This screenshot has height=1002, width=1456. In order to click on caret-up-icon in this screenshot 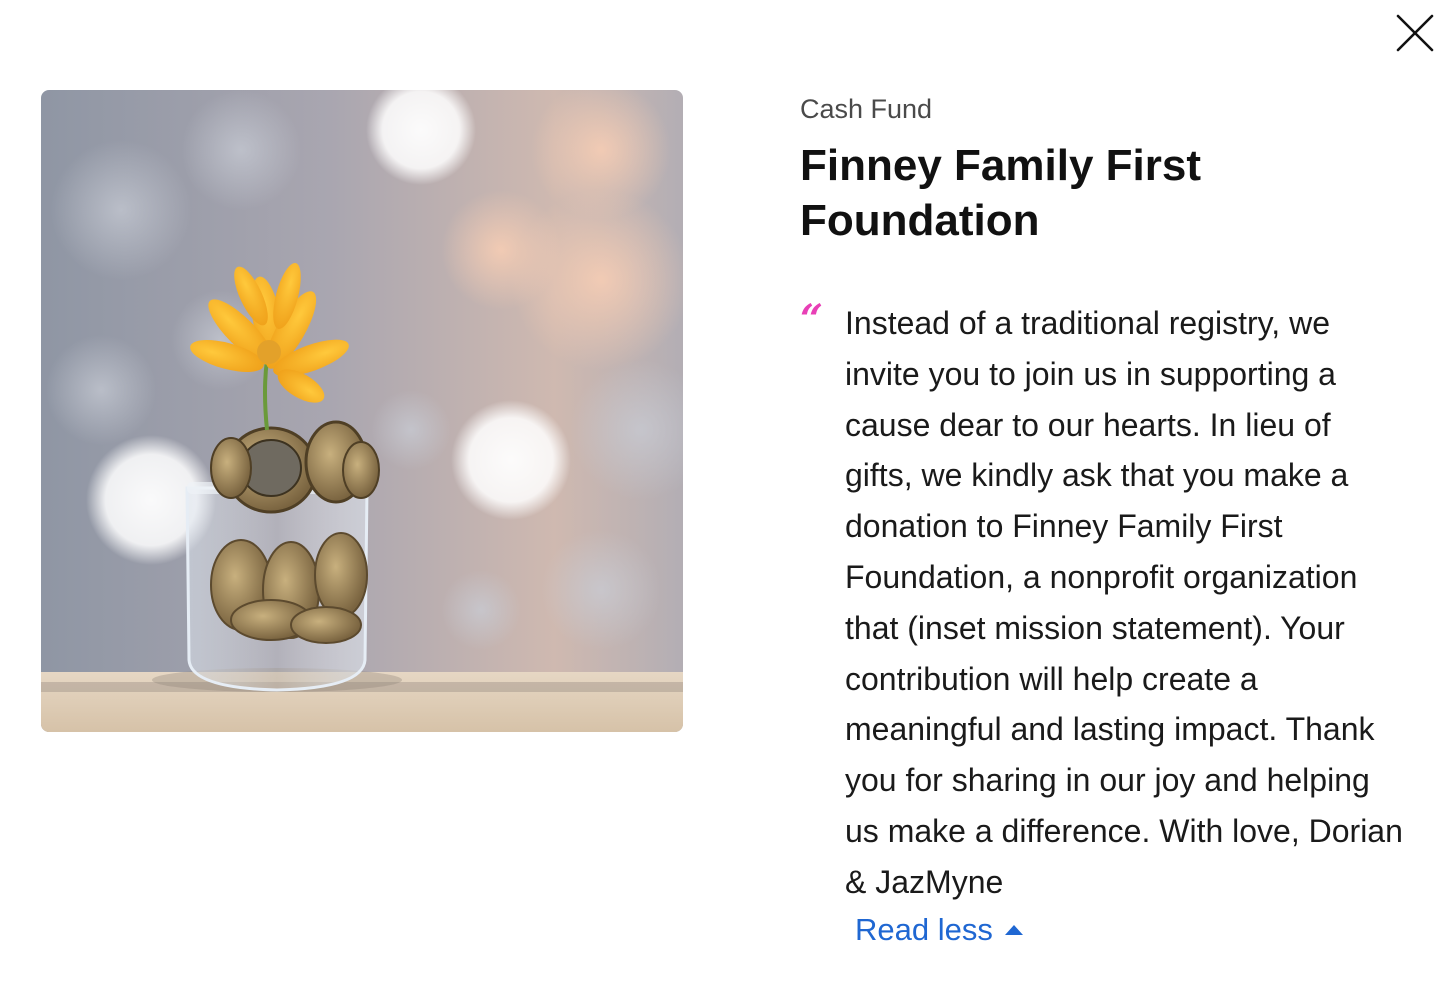, I will do `click(1013, 929)`.